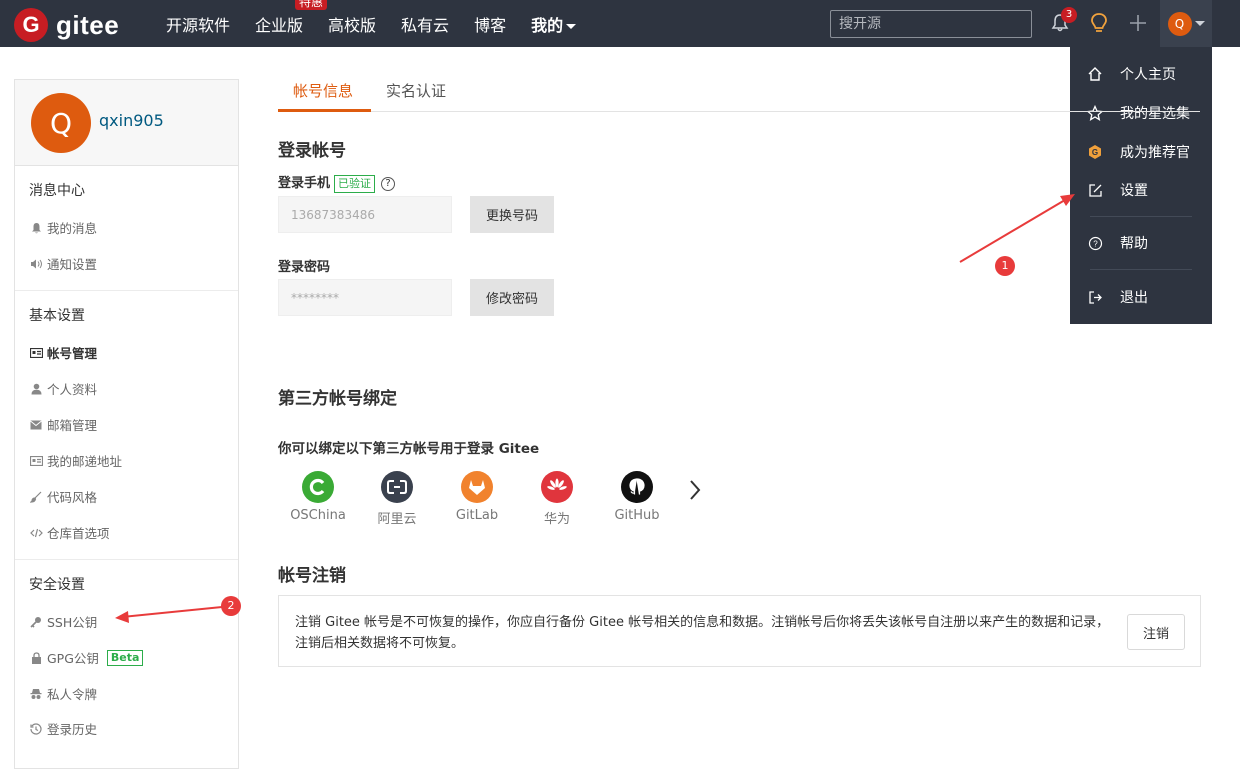  What do you see at coordinates (1156, 632) in the screenshot?
I see `deactivate-button: 注销` at bounding box center [1156, 632].